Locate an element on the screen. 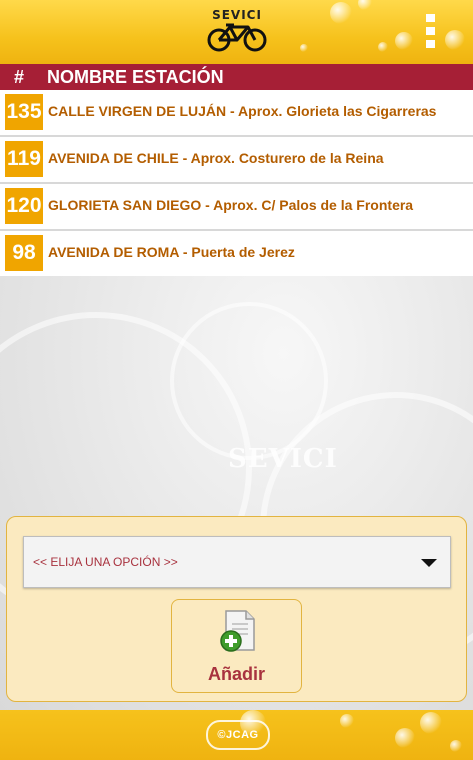 The width and height of the screenshot is (473, 760). table-header: # NOMBRE ESTACIÓN is located at coordinates (236, 77).